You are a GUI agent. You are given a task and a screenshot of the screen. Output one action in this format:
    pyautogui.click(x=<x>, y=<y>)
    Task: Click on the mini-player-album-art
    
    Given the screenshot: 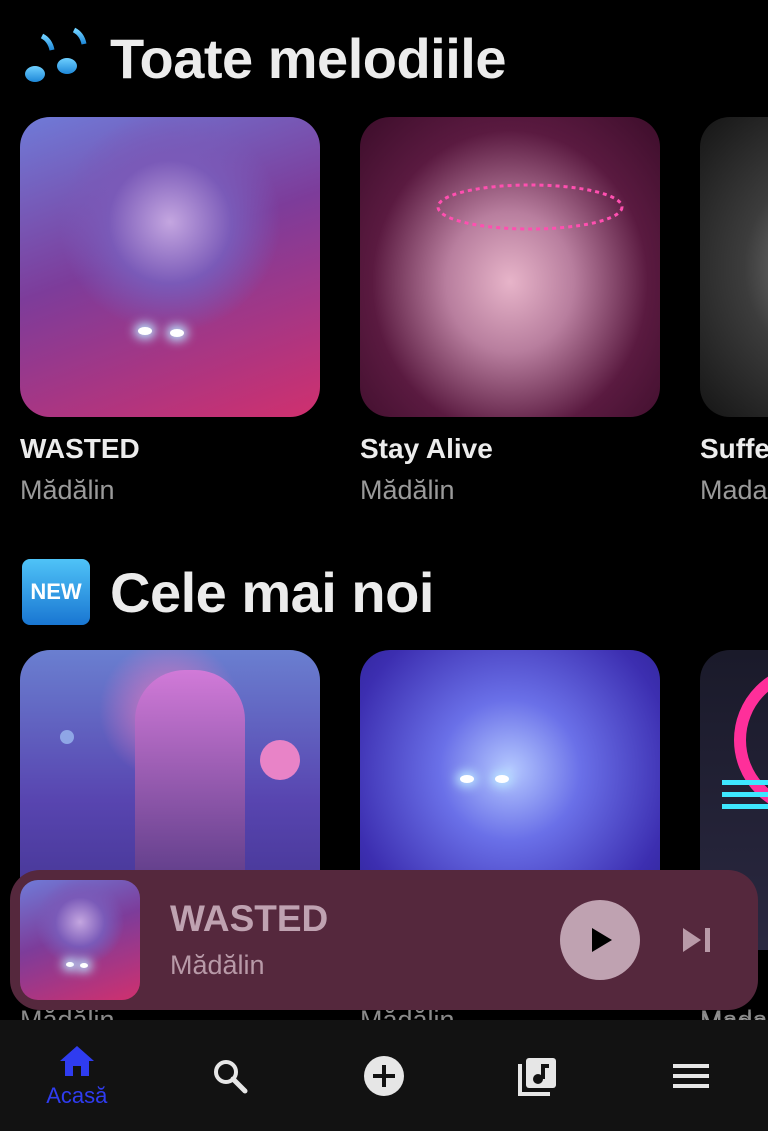 What is the action you would take?
    pyautogui.click(x=80, y=940)
    